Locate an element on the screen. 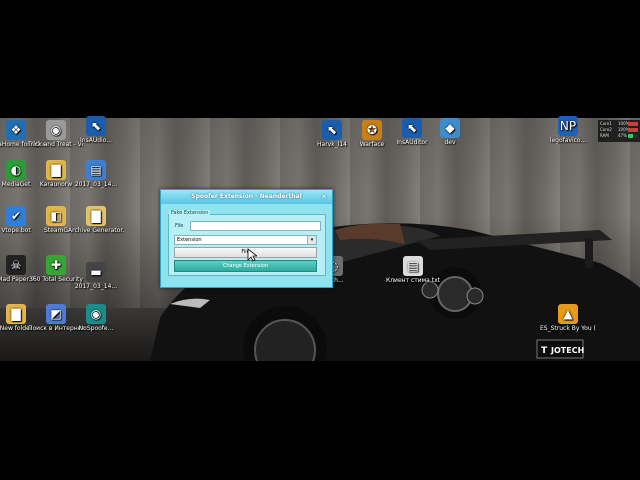 The height and width of the screenshot is (480, 640). close-icon: ✕ is located at coordinates (324, 197).